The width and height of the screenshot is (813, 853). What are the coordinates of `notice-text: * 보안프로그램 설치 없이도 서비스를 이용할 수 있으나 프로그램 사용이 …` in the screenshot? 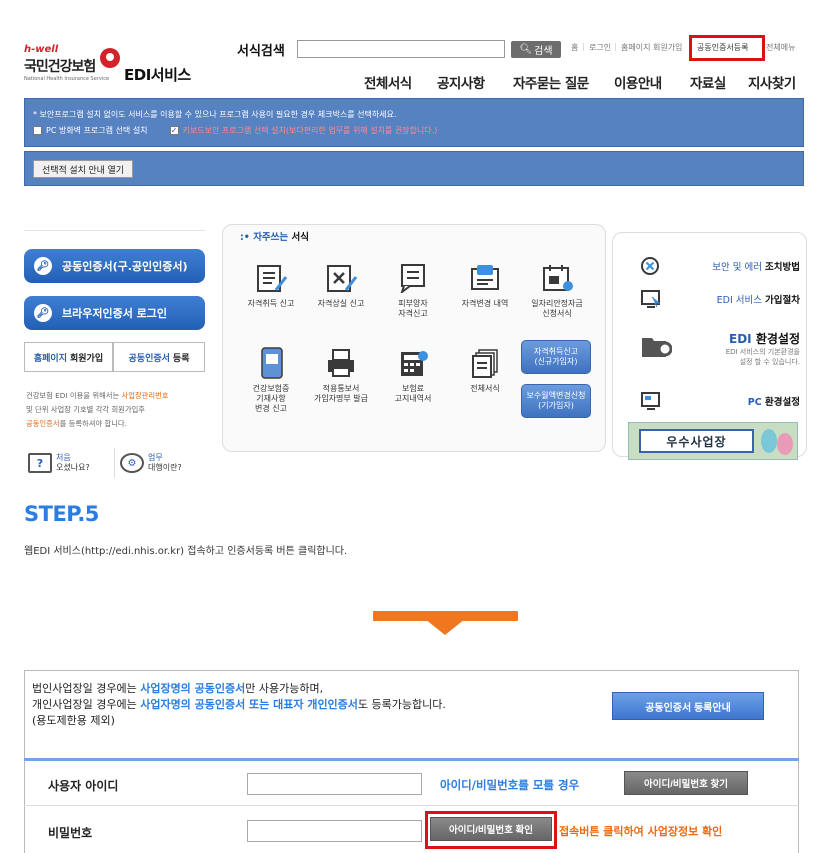 It's located at (215, 114).